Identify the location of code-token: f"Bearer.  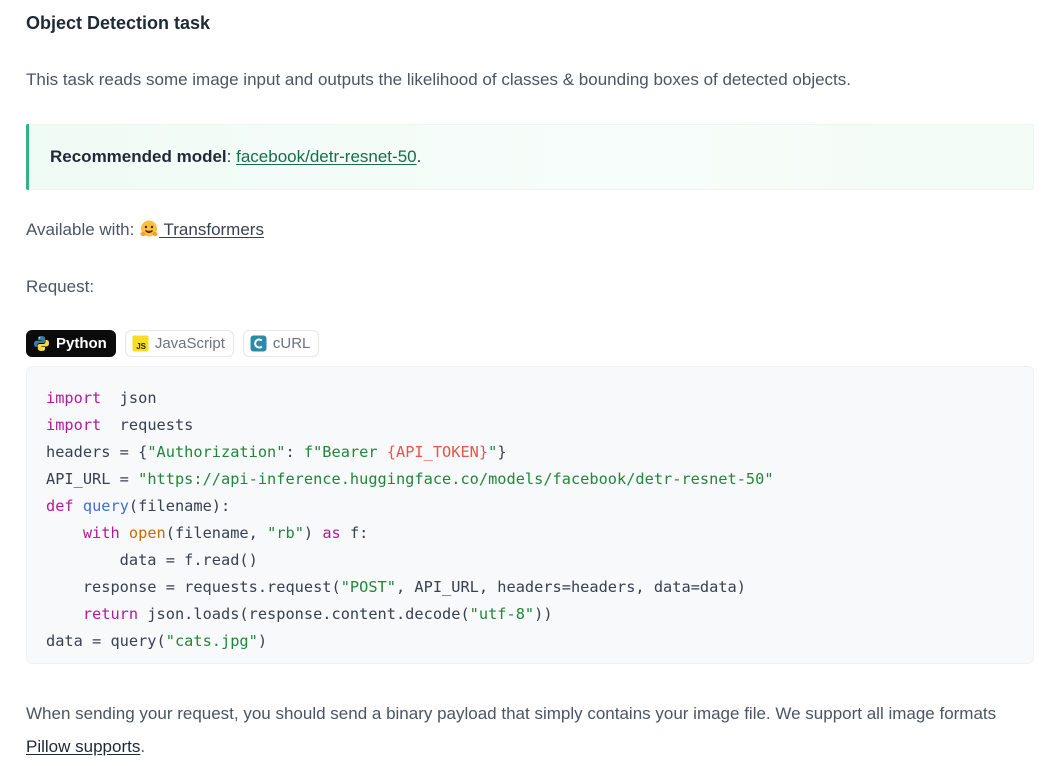
(345, 452).